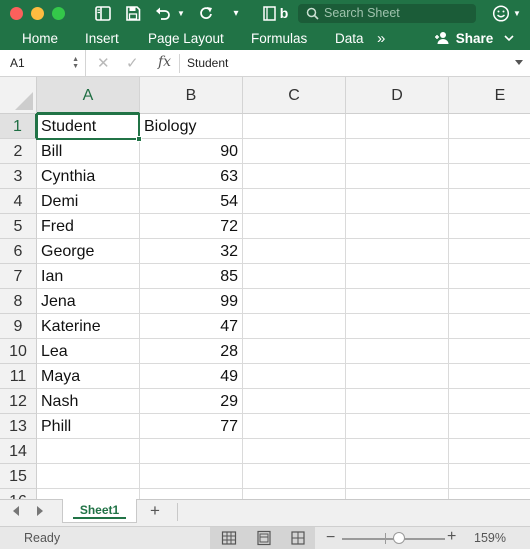 The image size is (530, 549). Describe the element at coordinates (191, 494) in the screenshot. I see `cell-b16` at that location.